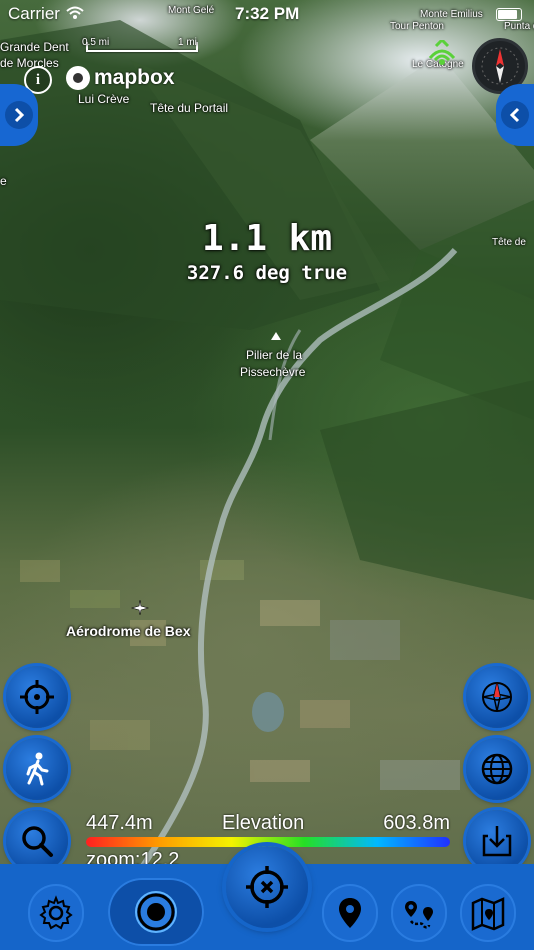 The image size is (534, 950). Describe the element at coordinates (120, 78) in the screenshot. I see `mapbox-logo: mapbox` at that location.